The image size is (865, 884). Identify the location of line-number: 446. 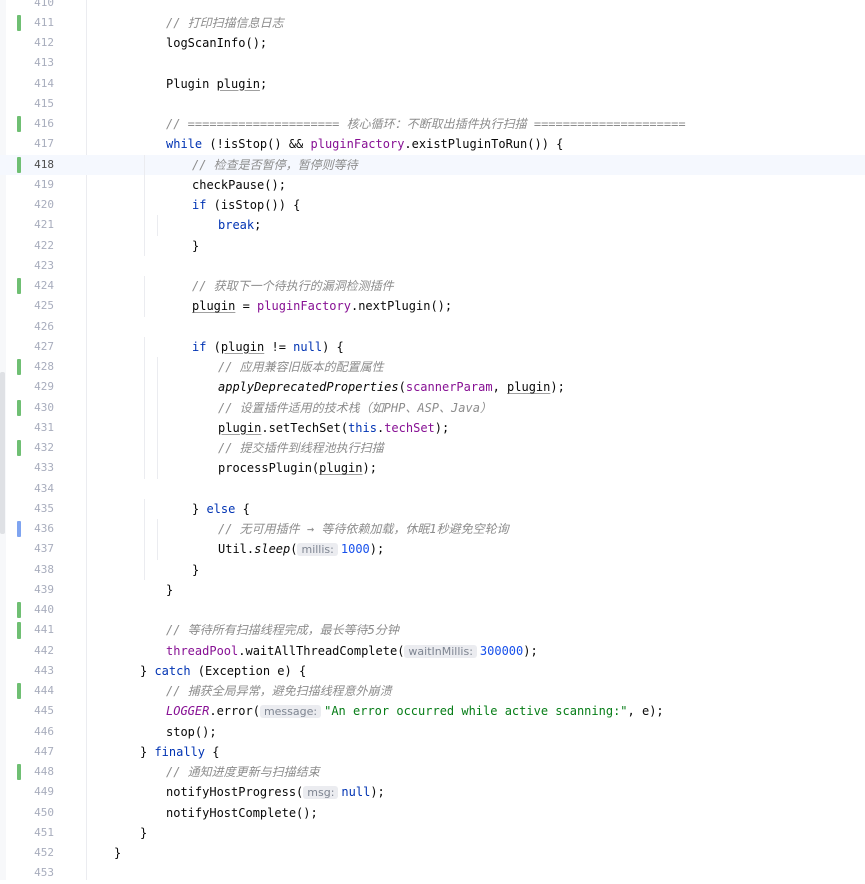
(41, 732).